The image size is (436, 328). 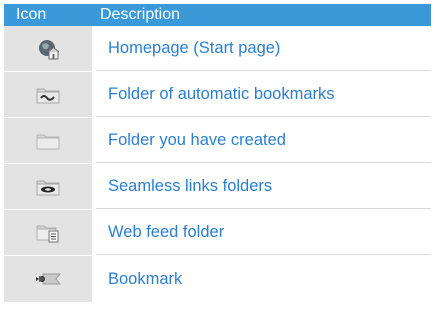 I want to click on table-row: Web feed folder, so click(x=217, y=233).